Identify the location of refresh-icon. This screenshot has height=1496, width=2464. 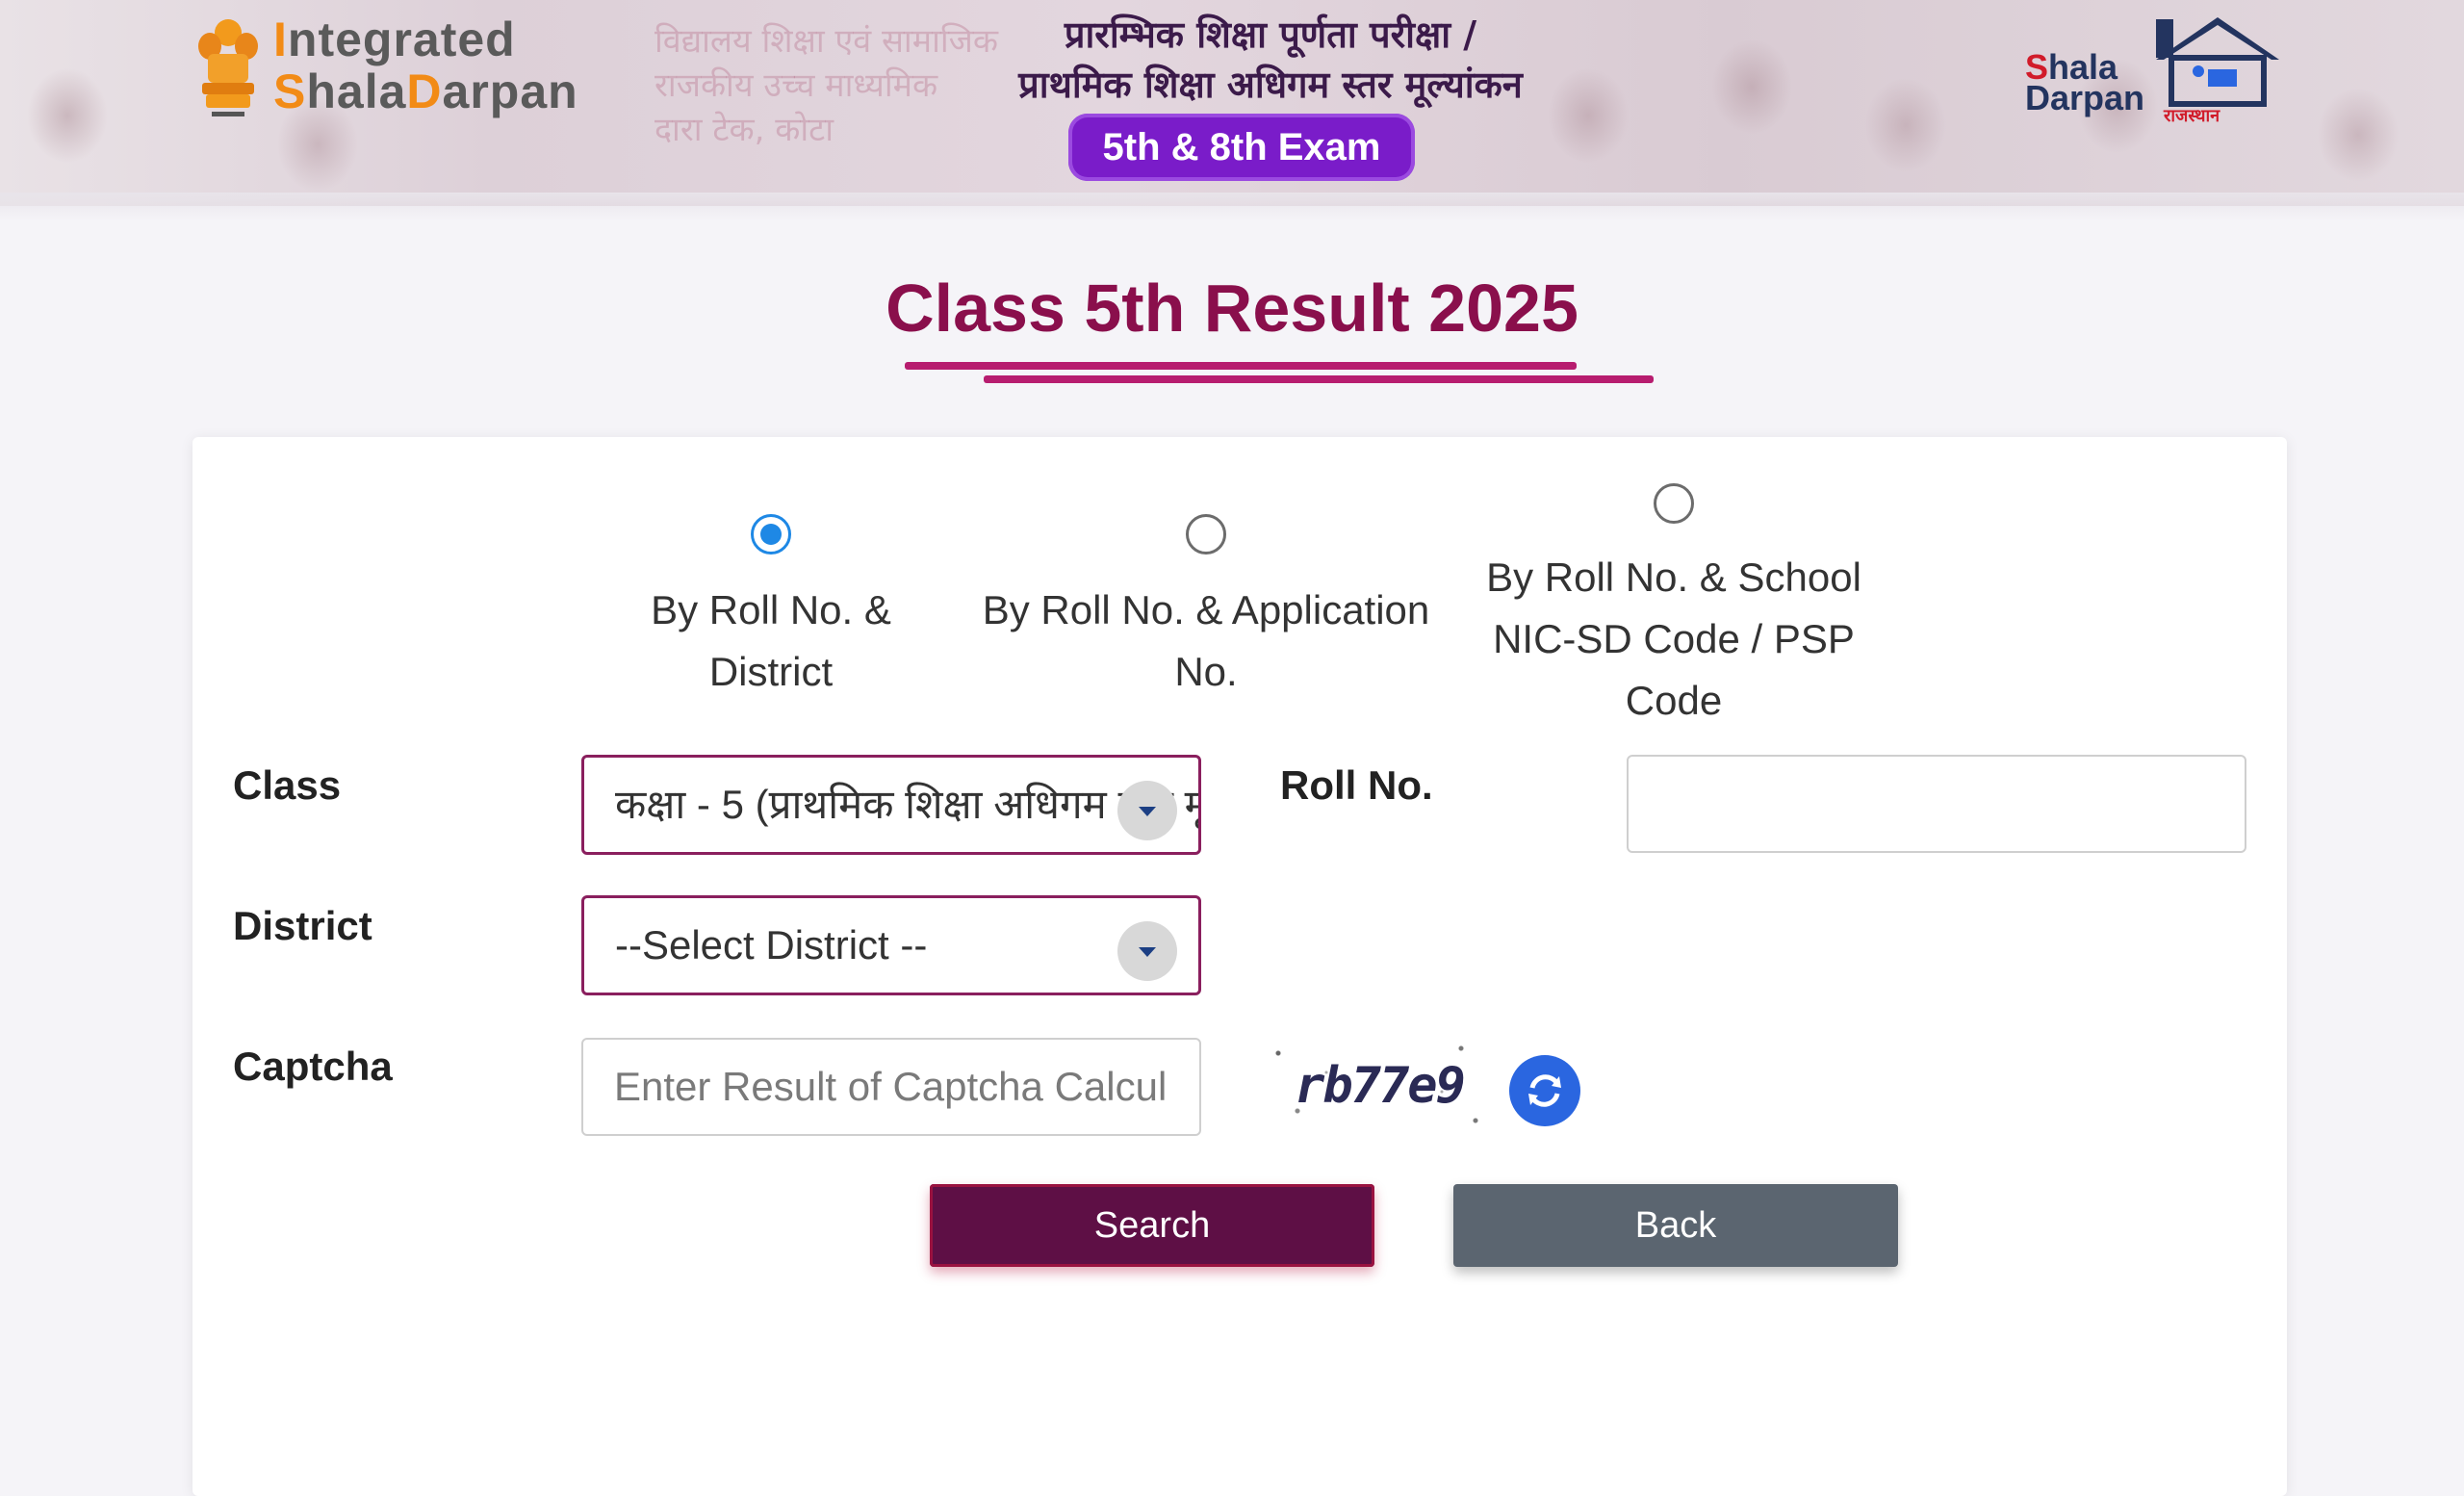
(1544, 1090).